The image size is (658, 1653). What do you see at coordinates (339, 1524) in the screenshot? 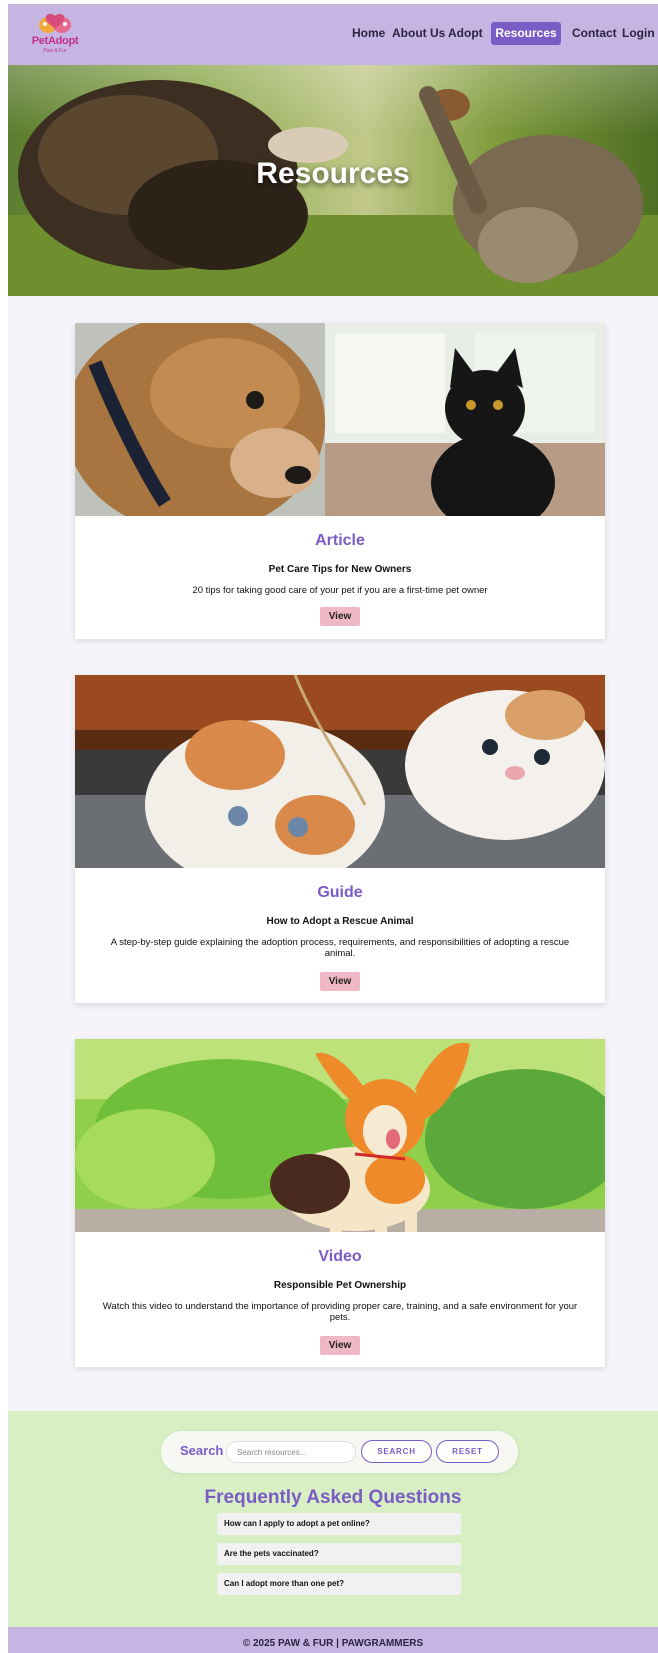
I see `faq-item: How can I apply to adopt a pet online?` at bounding box center [339, 1524].